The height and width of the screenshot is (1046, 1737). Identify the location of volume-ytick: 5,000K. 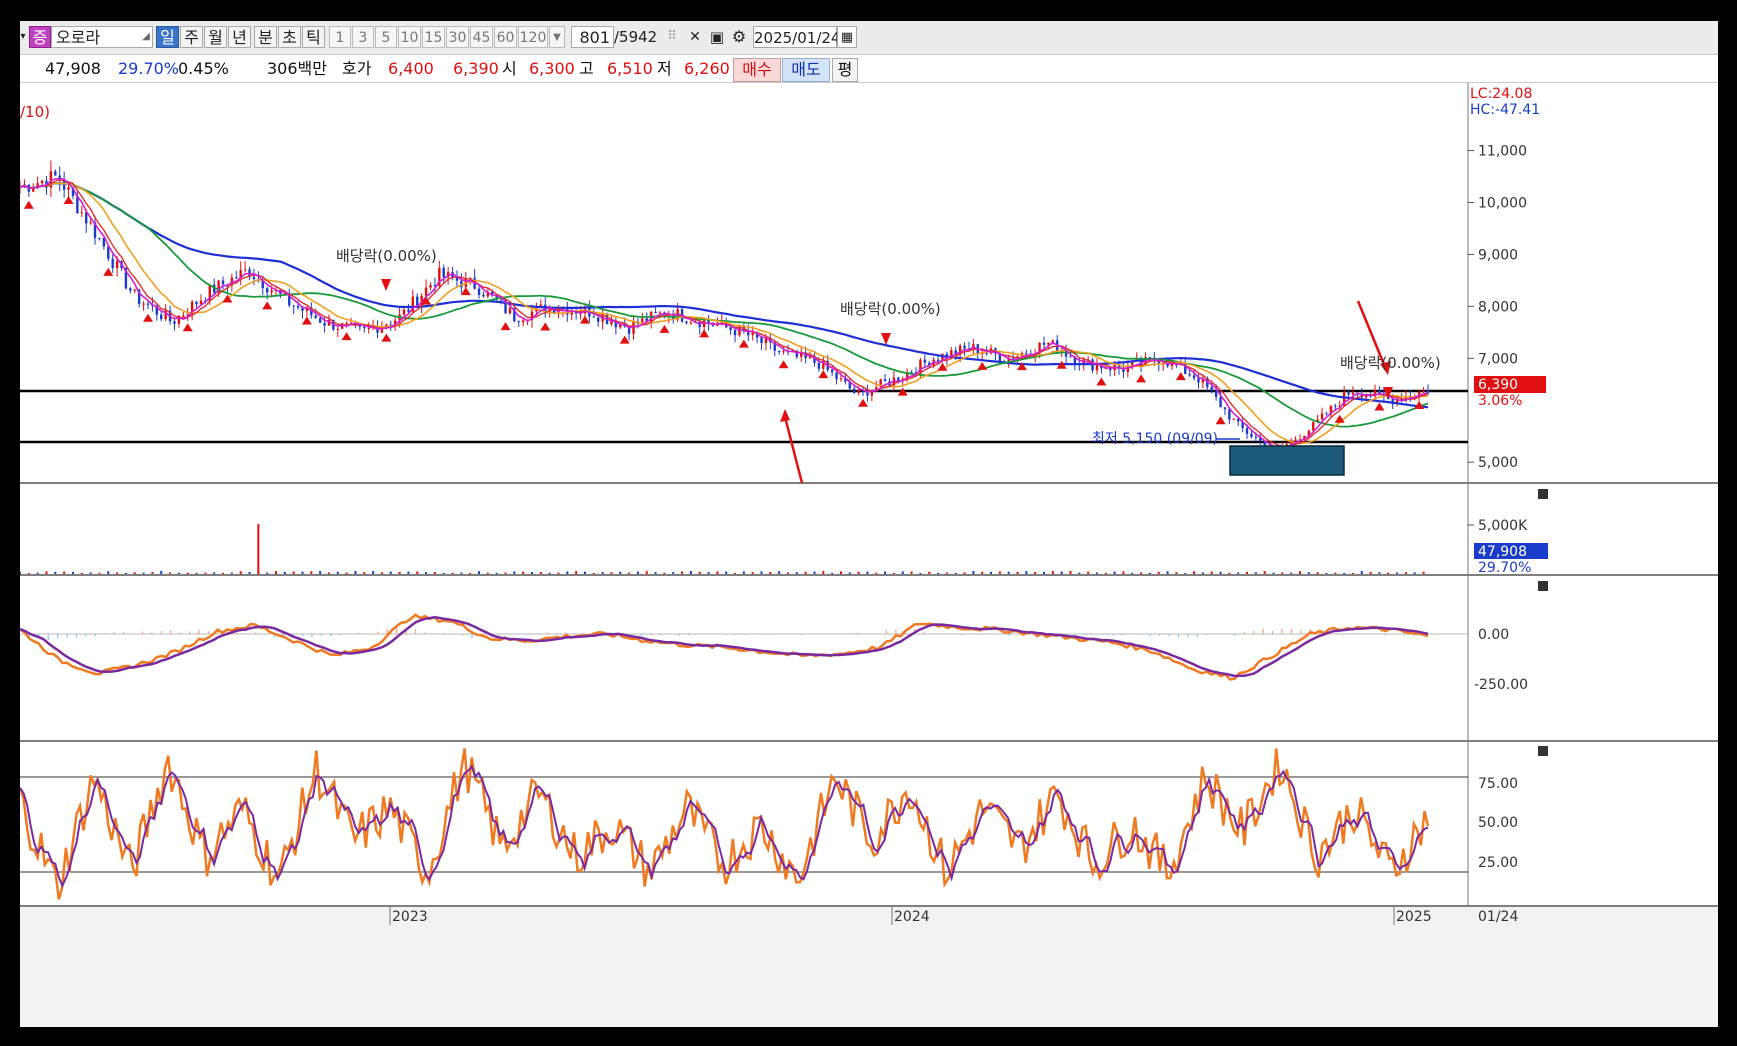
(1503, 526).